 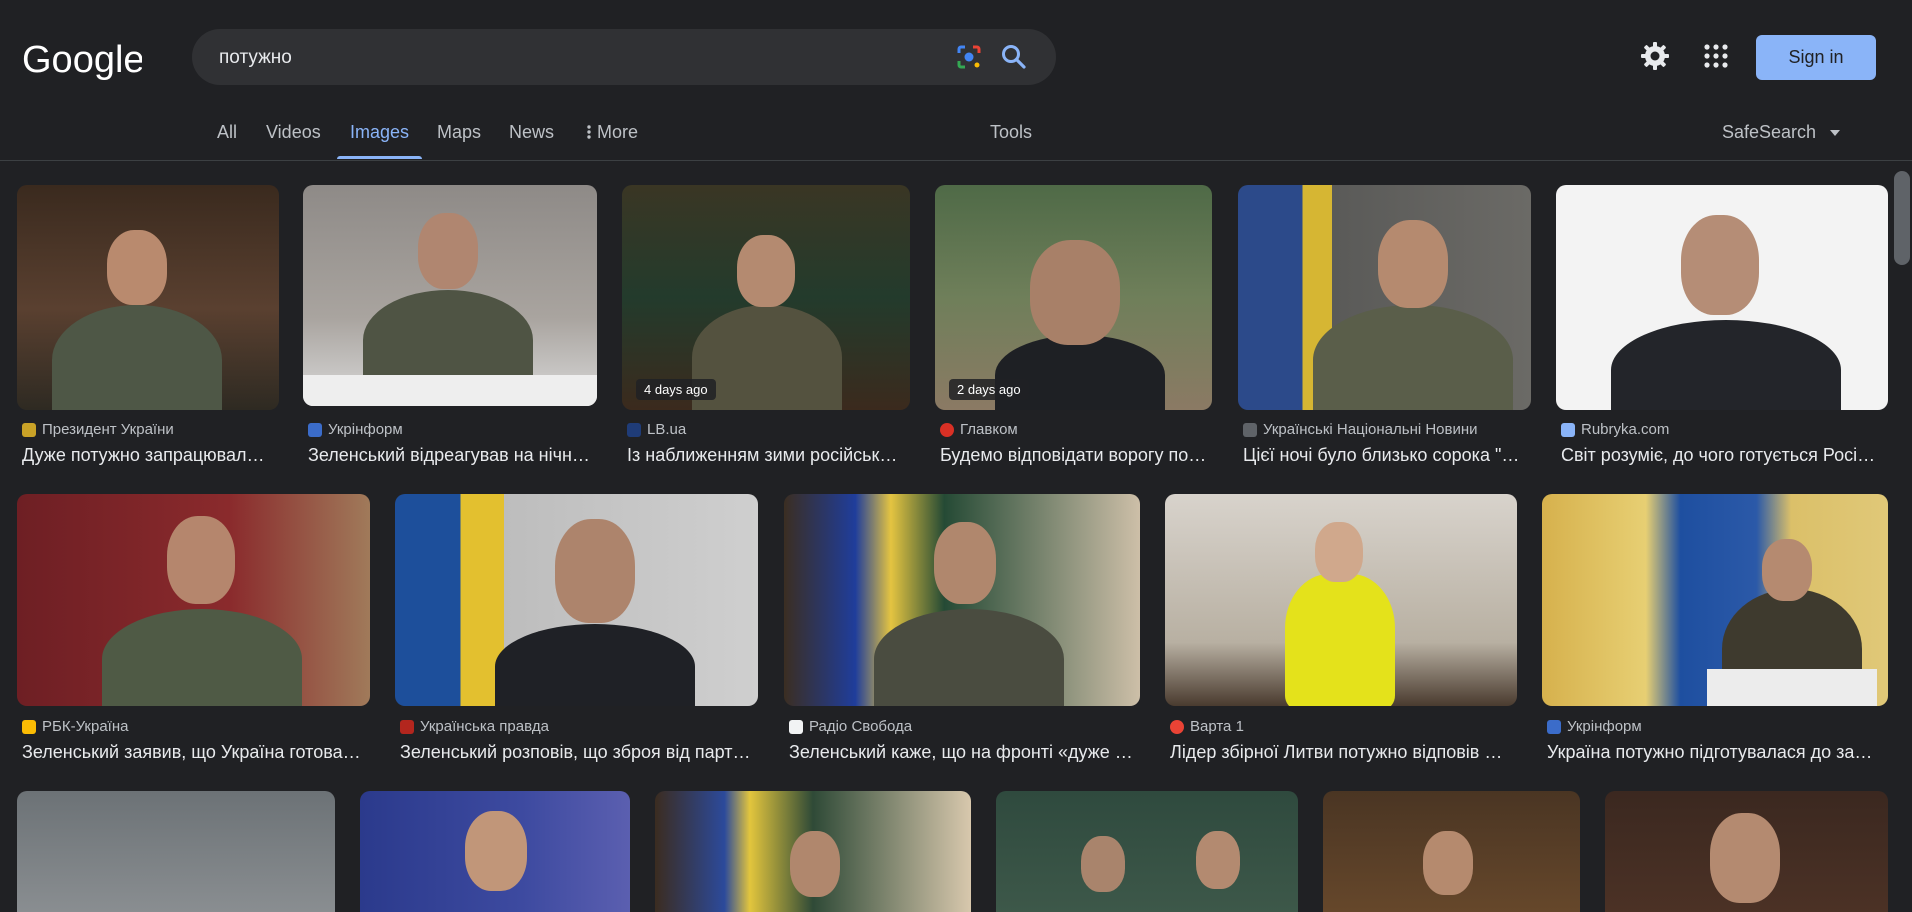 I want to click on tab-news: News, so click(x=531, y=132).